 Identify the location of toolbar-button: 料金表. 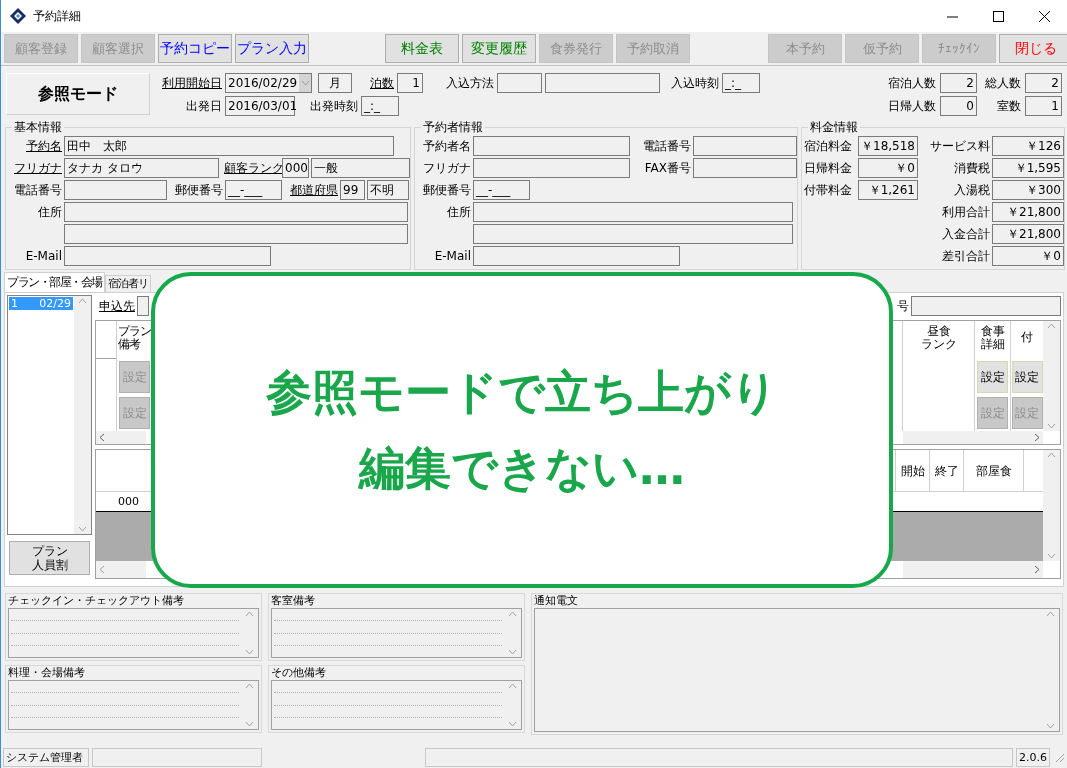
(422, 48).